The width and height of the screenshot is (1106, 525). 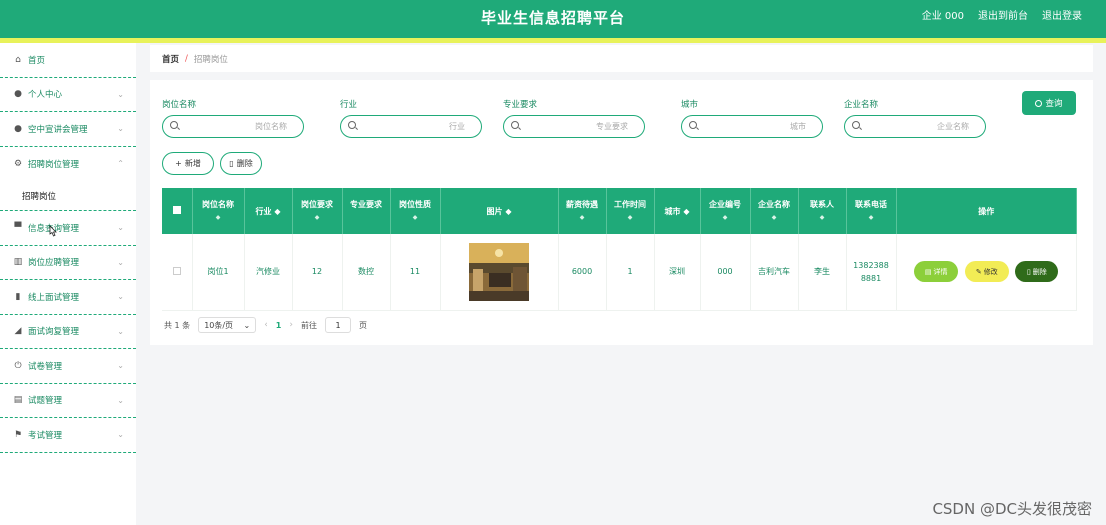 I want to click on cell-operations: ▤ 详情 ✎ 修改 ▯ 删除, so click(x=986, y=272).